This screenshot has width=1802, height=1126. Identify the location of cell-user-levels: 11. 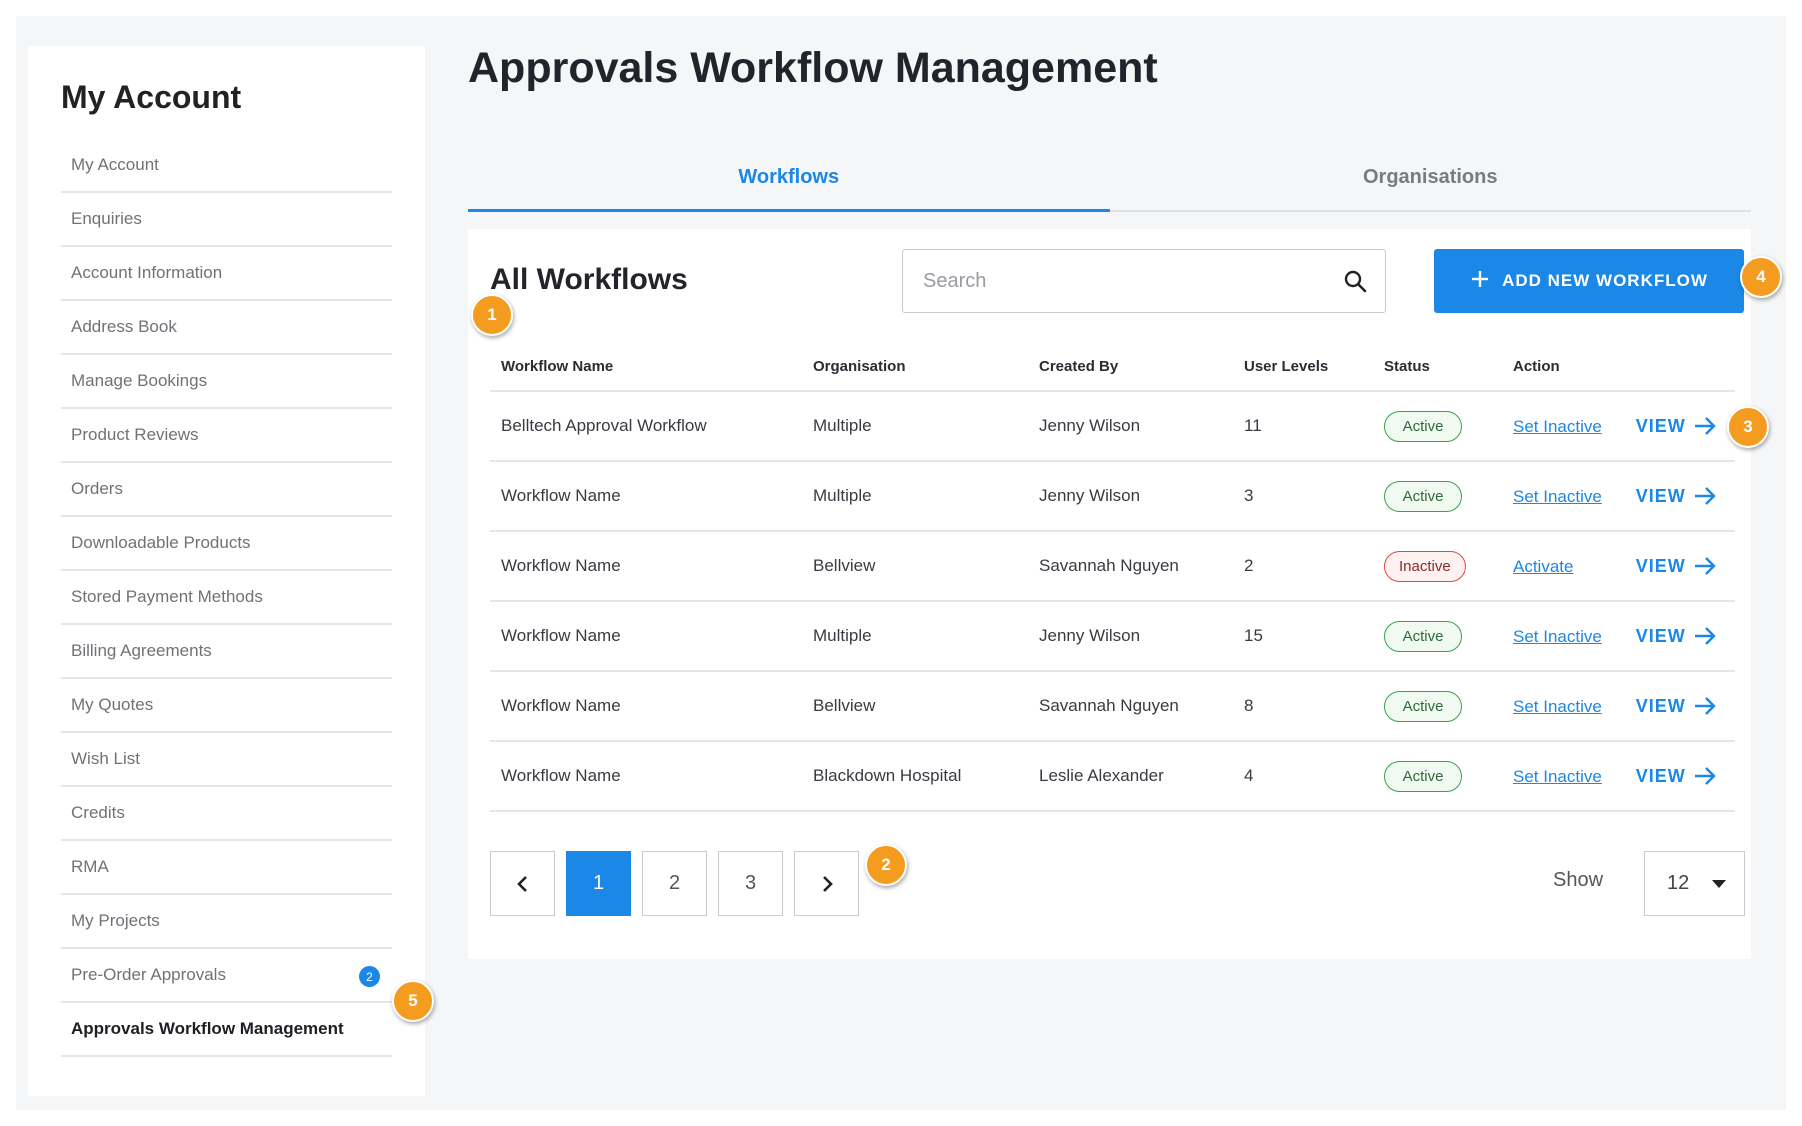
(1303, 426).